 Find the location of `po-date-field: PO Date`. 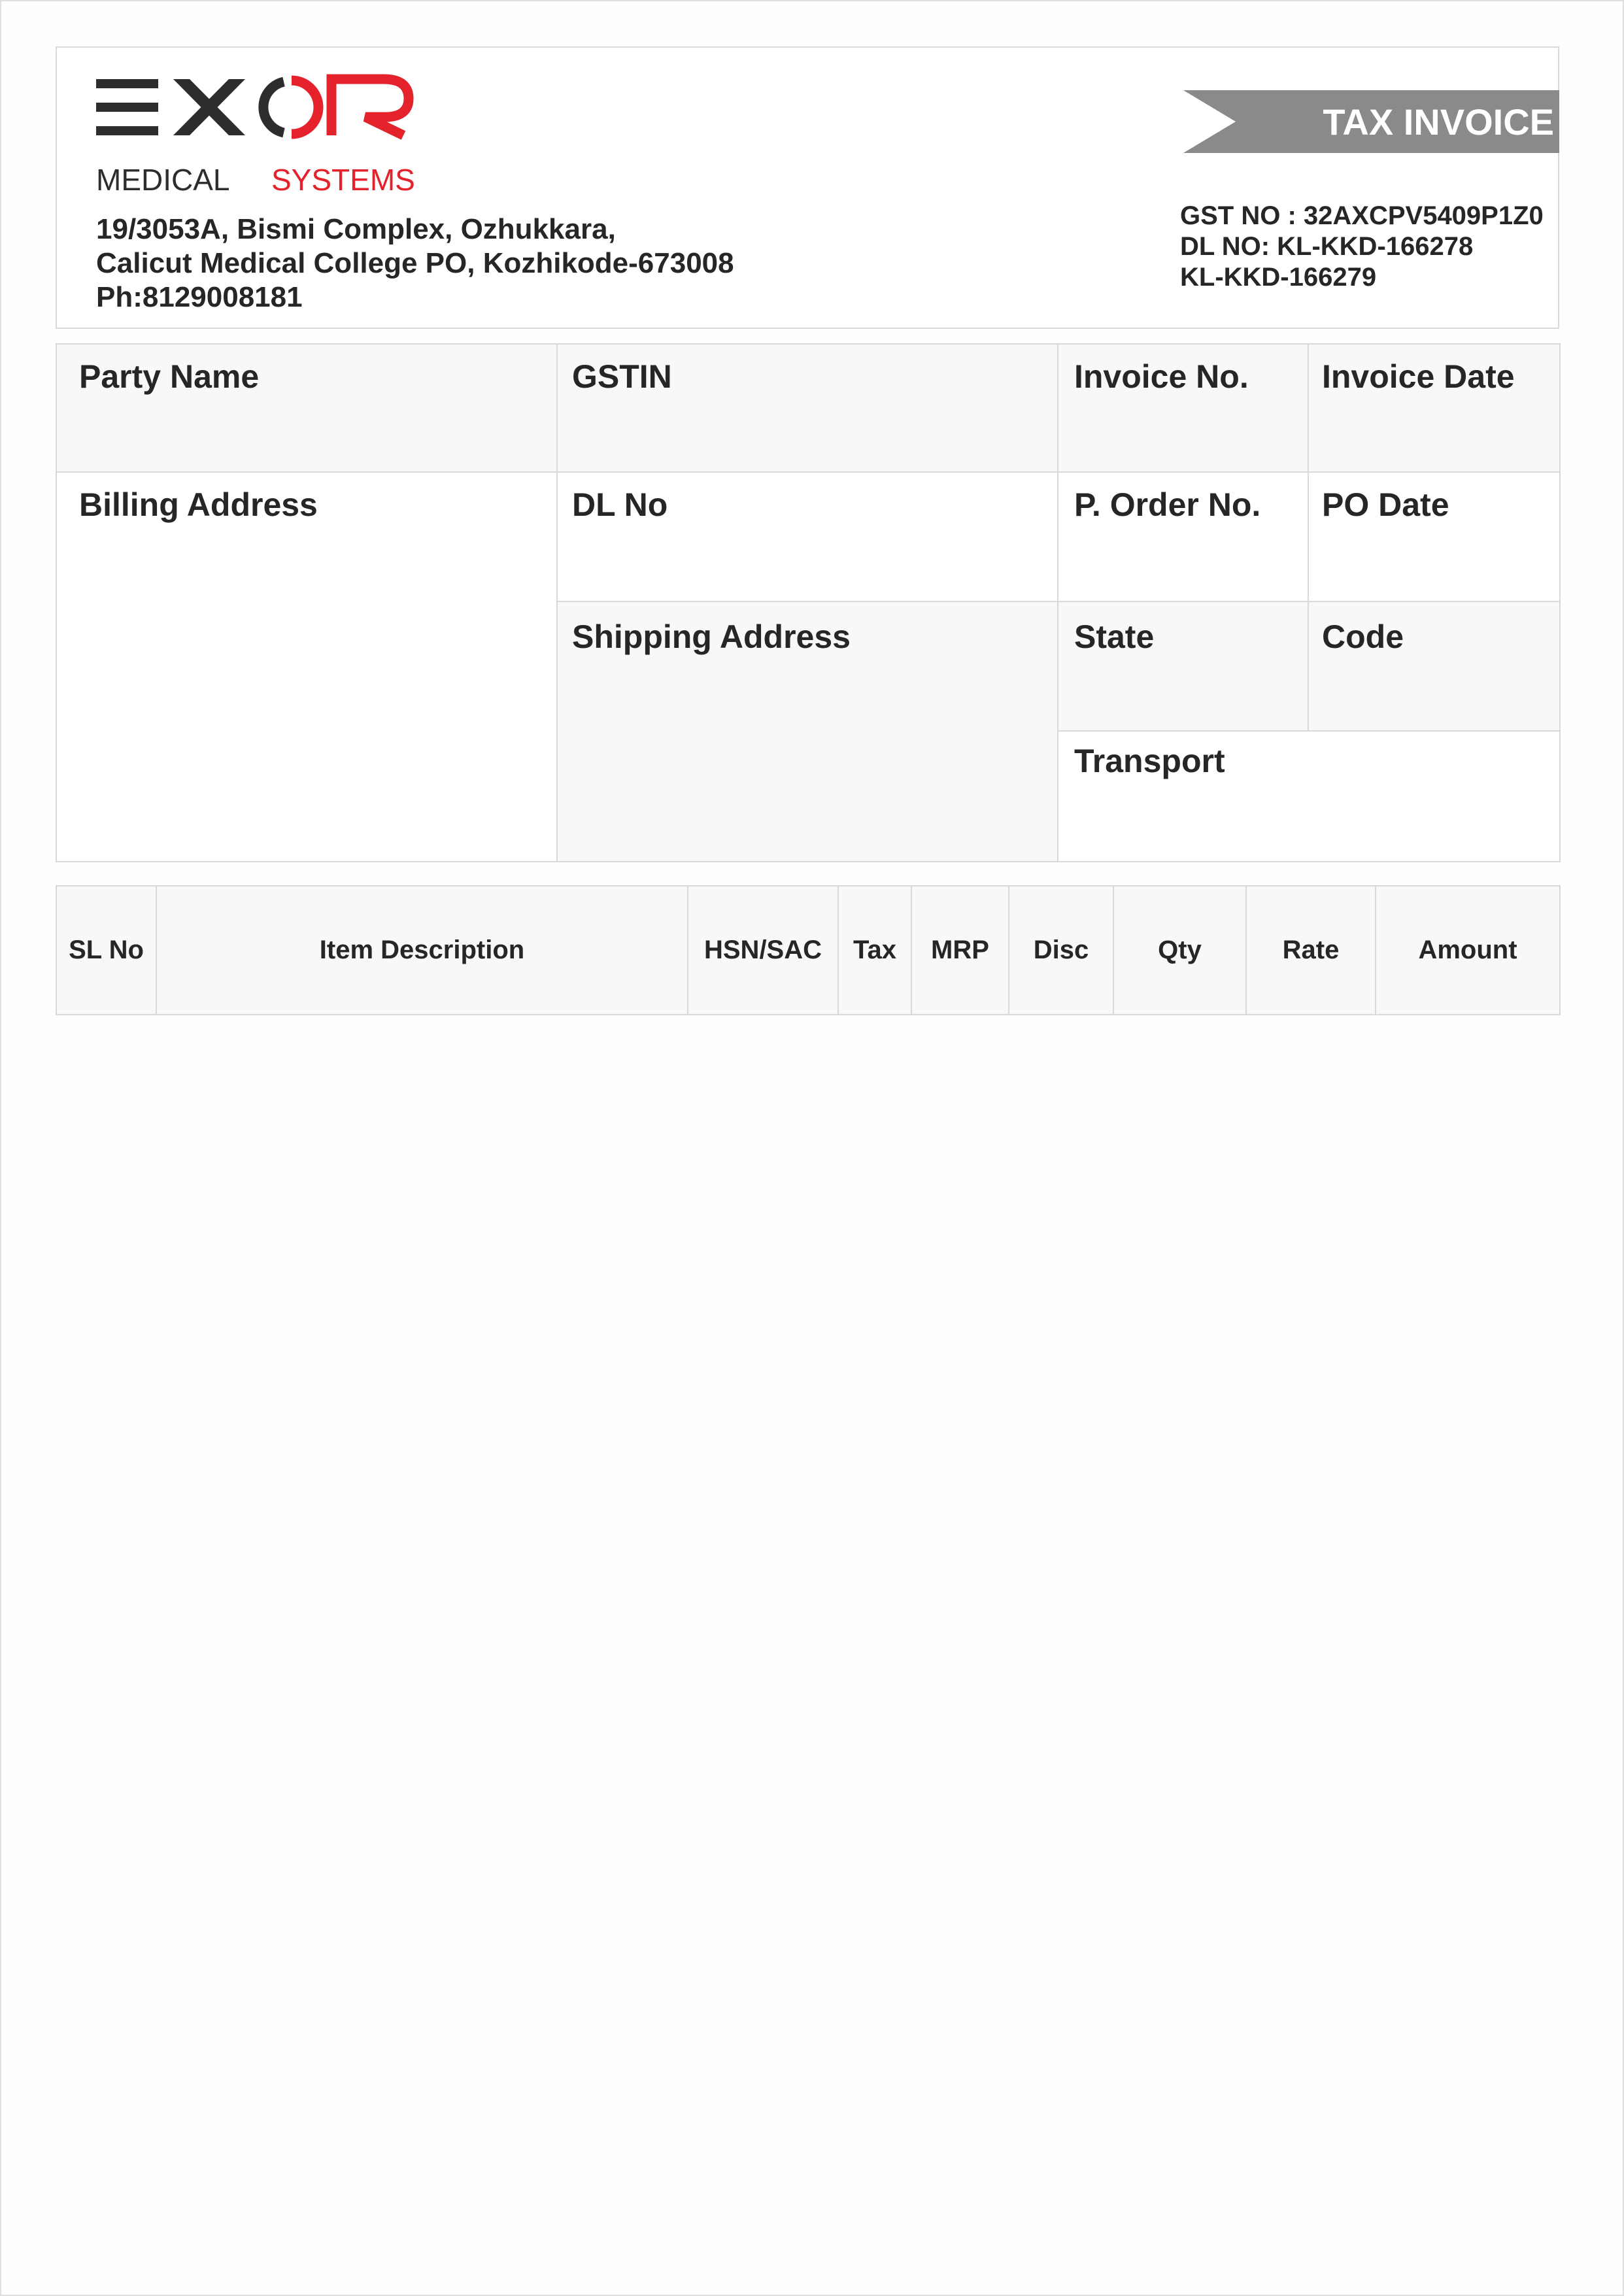

po-date-field: PO Date is located at coordinates (1434, 536).